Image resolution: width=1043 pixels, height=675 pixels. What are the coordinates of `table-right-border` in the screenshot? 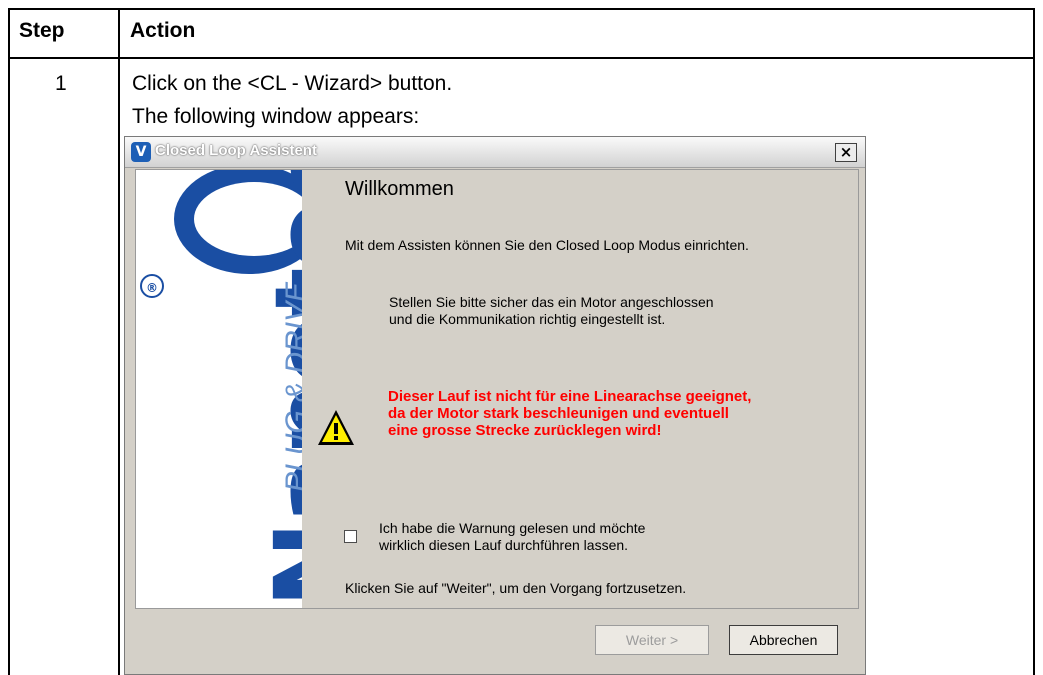 It's located at (1034, 341).